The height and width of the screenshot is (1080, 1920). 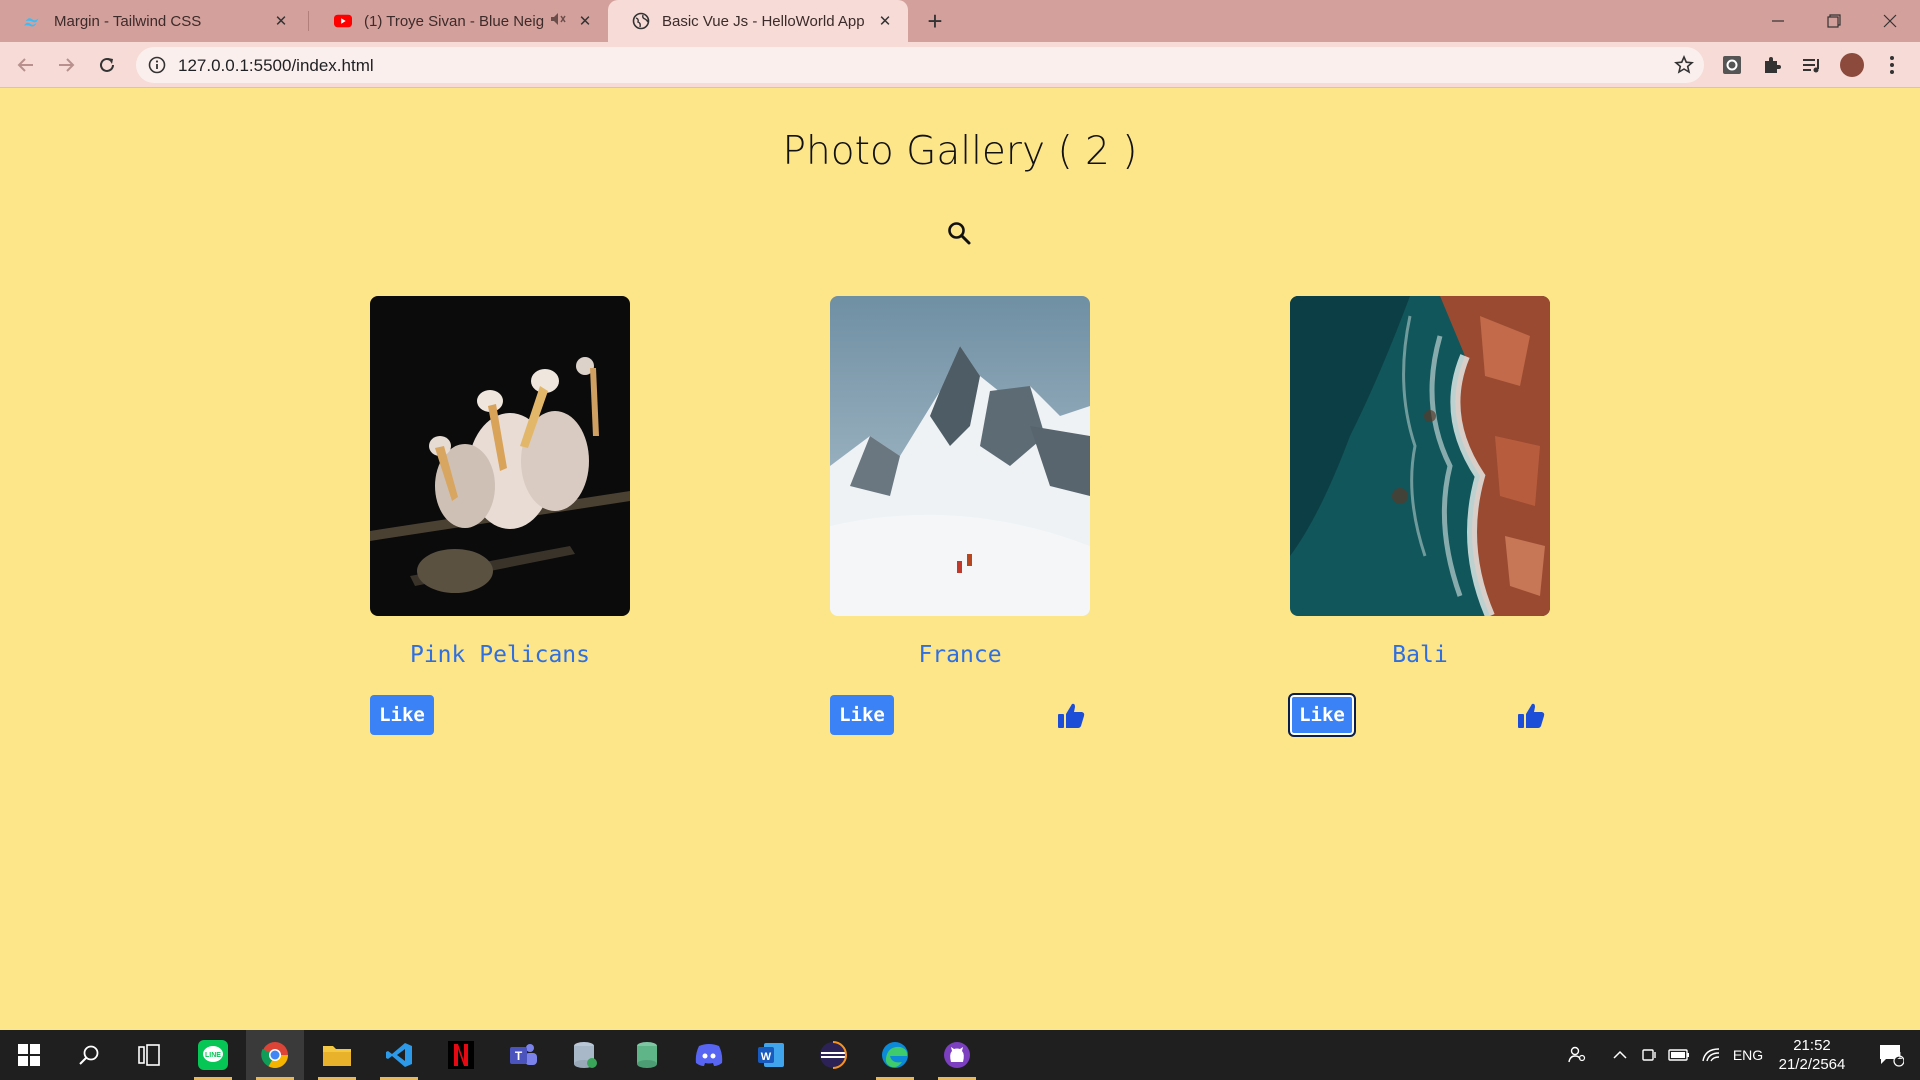 What do you see at coordinates (1650, 1055) in the screenshot?
I see `device-icon` at bounding box center [1650, 1055].